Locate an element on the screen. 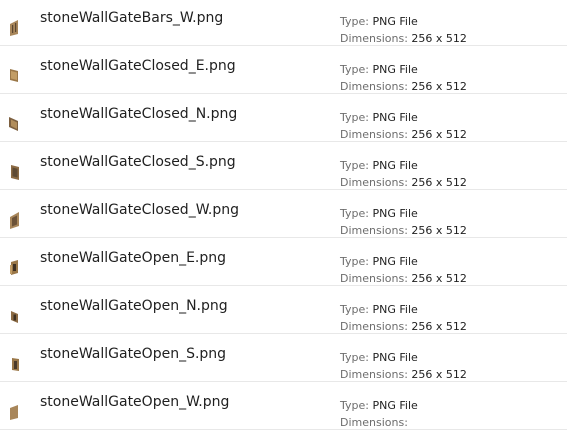 Image resolution: width=567 pixels, height=430 pixels. closed-w-thumbnail-icon is located at coordinates (15, 218).